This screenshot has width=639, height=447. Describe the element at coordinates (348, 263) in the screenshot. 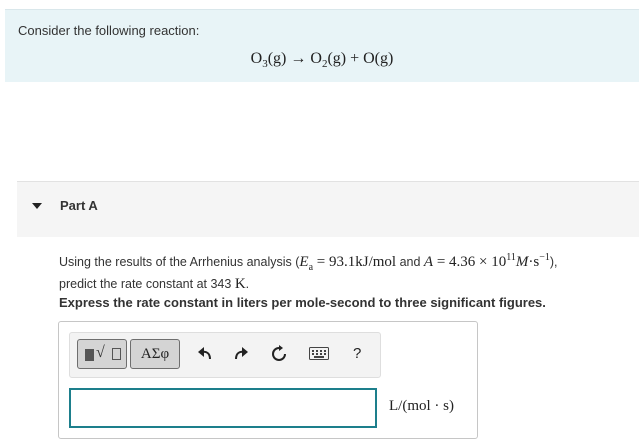

I see `activation-energy: Ea = 93.1kJ/mol` at that location.